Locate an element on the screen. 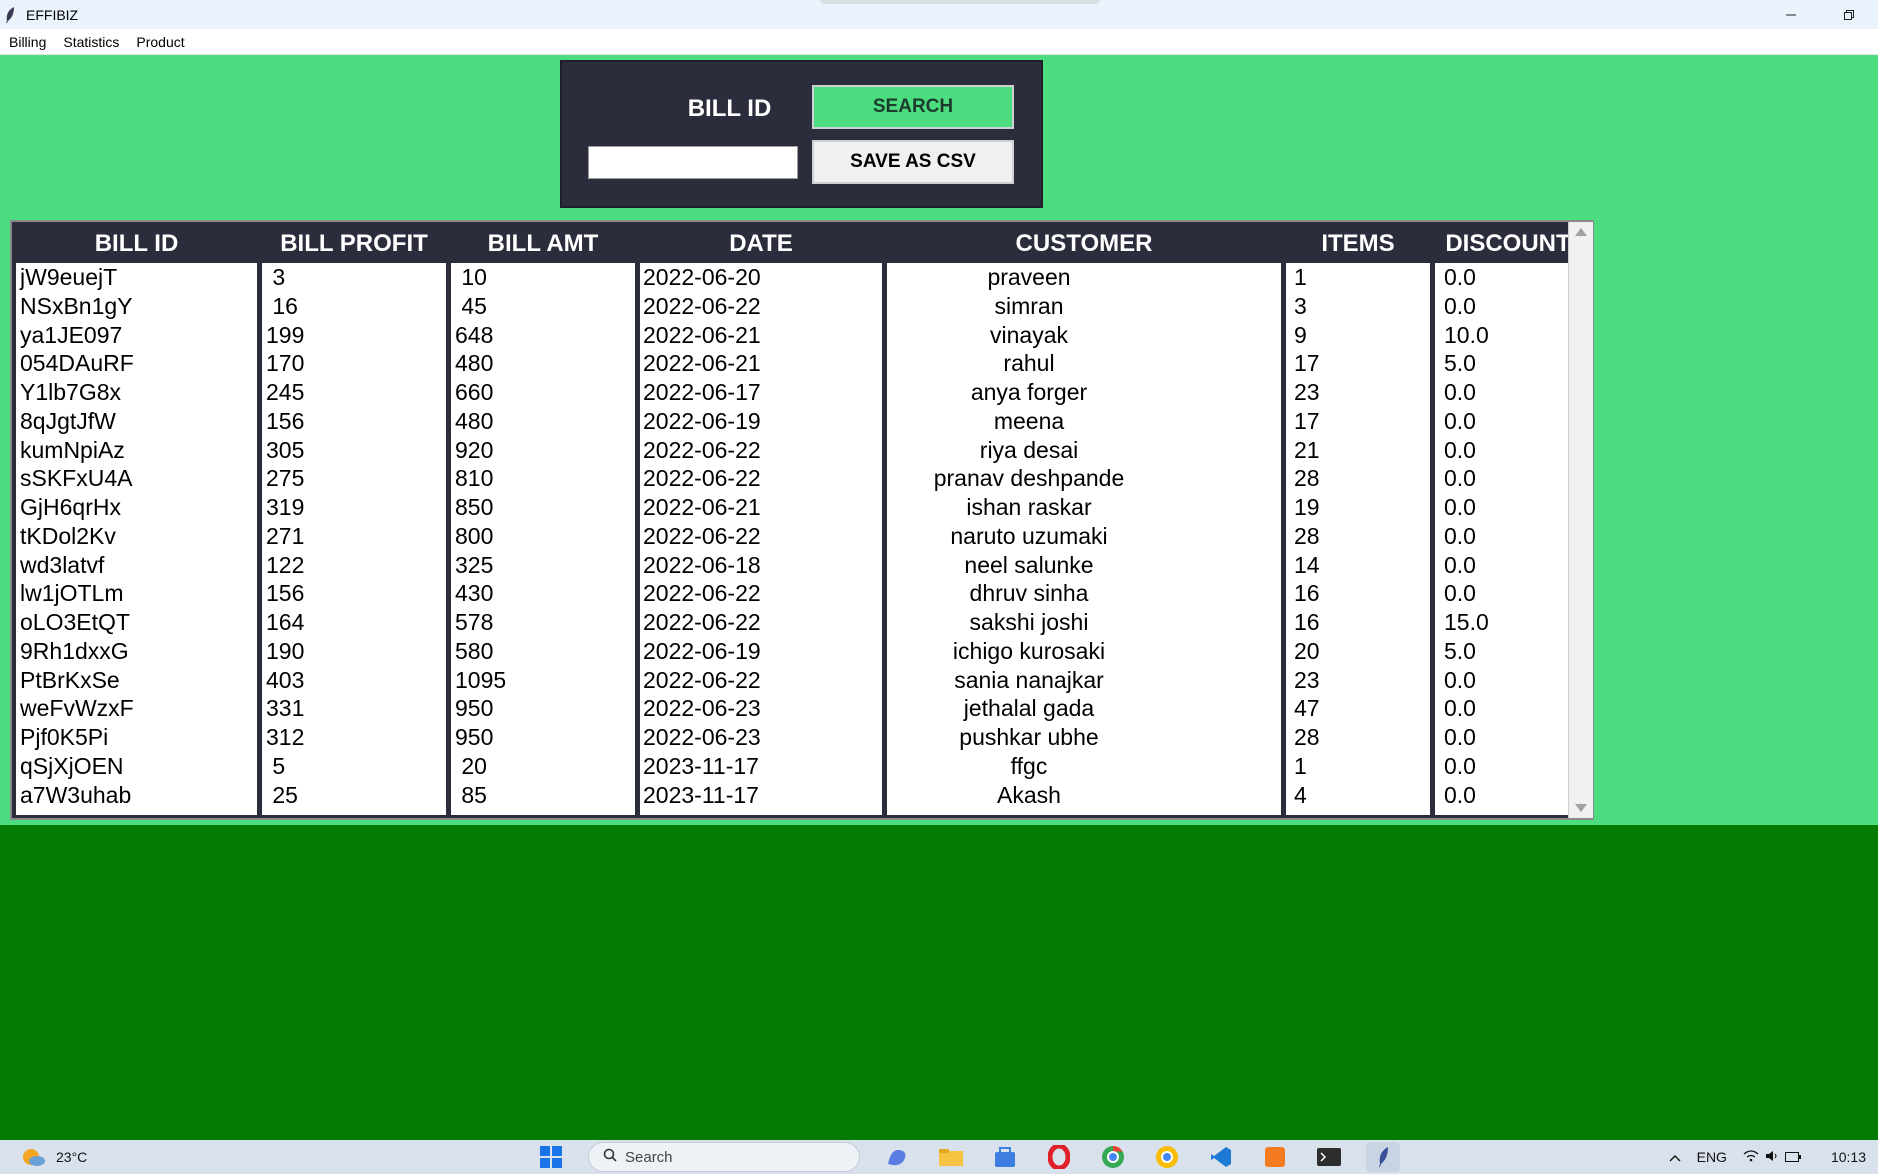 This screenshot has height=1174, width=1878. table-cell: 580 is located at coordinates (543, 651).